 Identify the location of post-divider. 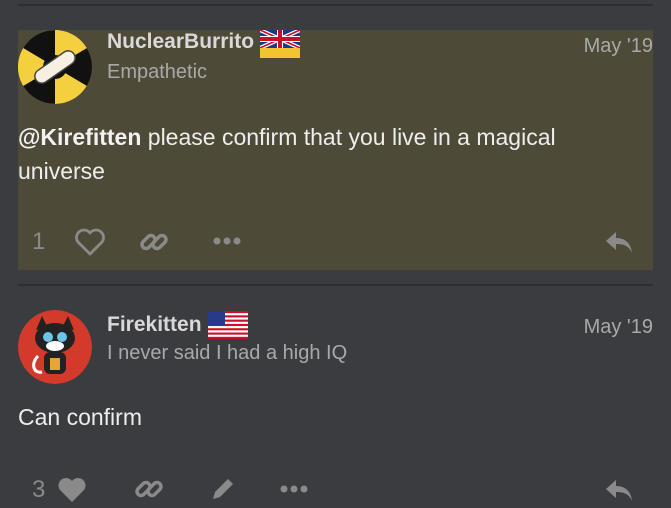
(335, 285).